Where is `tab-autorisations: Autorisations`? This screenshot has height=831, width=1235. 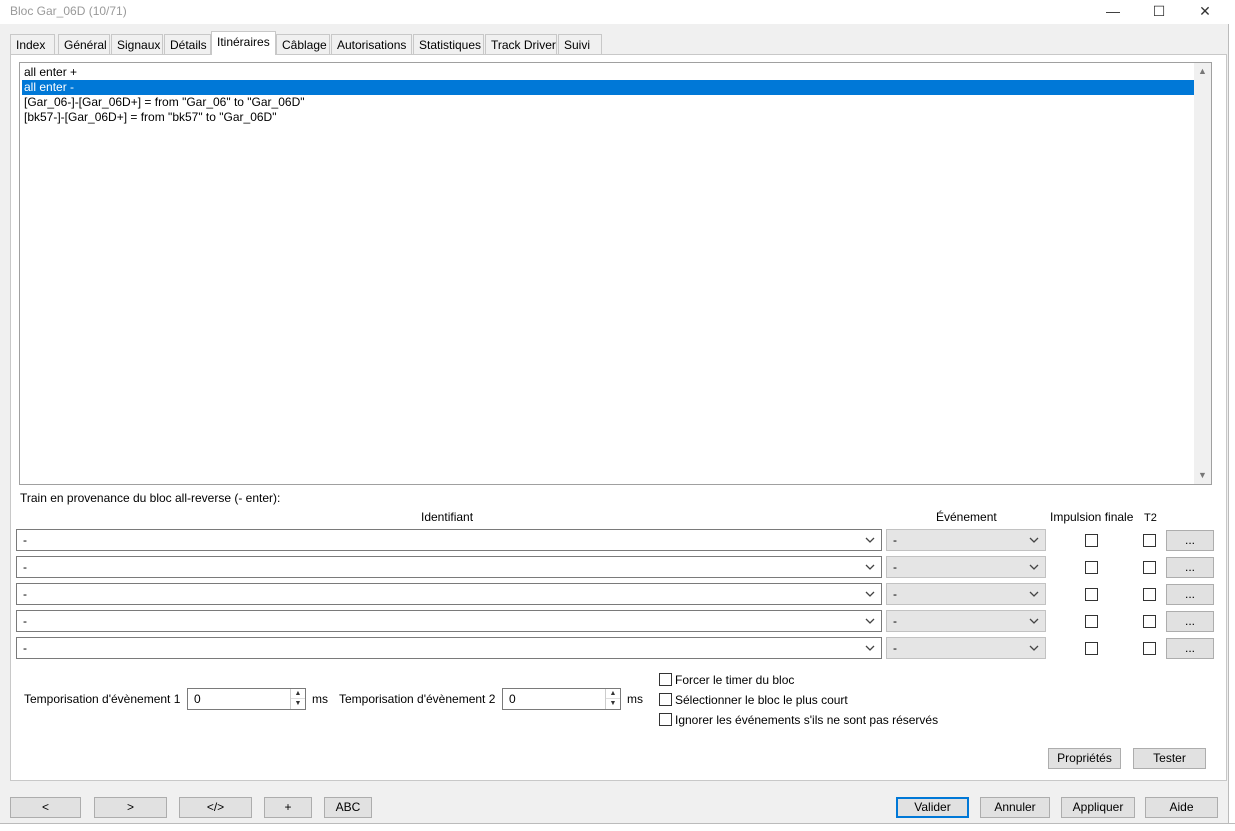
tab-autorisations: Autorisations is located at coordinates (371, 44).